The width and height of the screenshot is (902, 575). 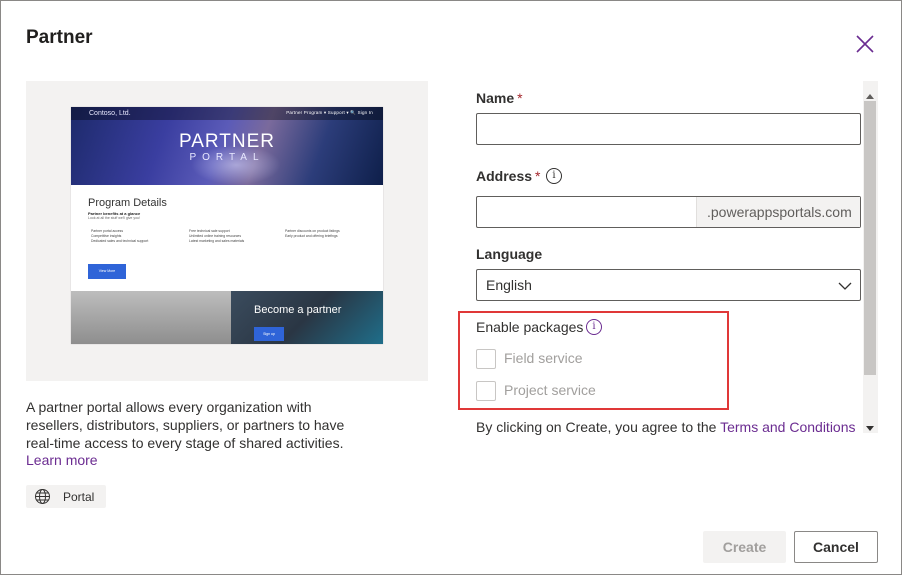 I want to click on scrollbar-thumb, so click(x=870, y=238).